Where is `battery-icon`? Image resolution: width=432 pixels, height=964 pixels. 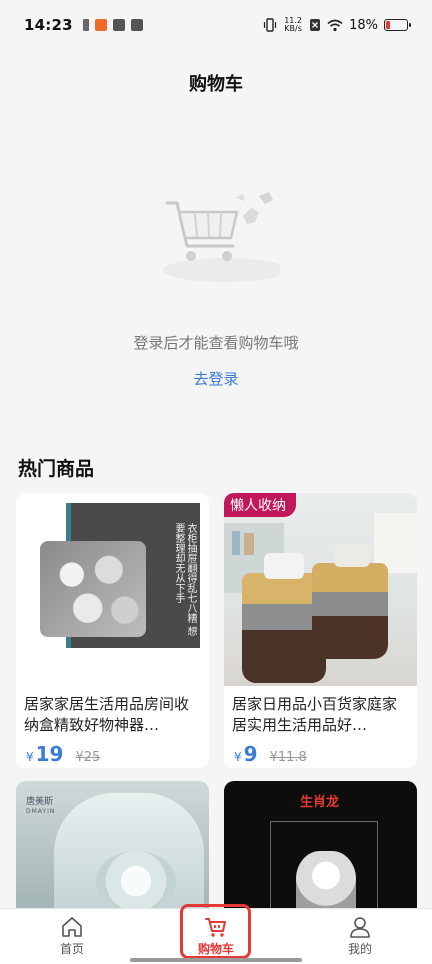
battery-icon is located at coordinates (397, 25).